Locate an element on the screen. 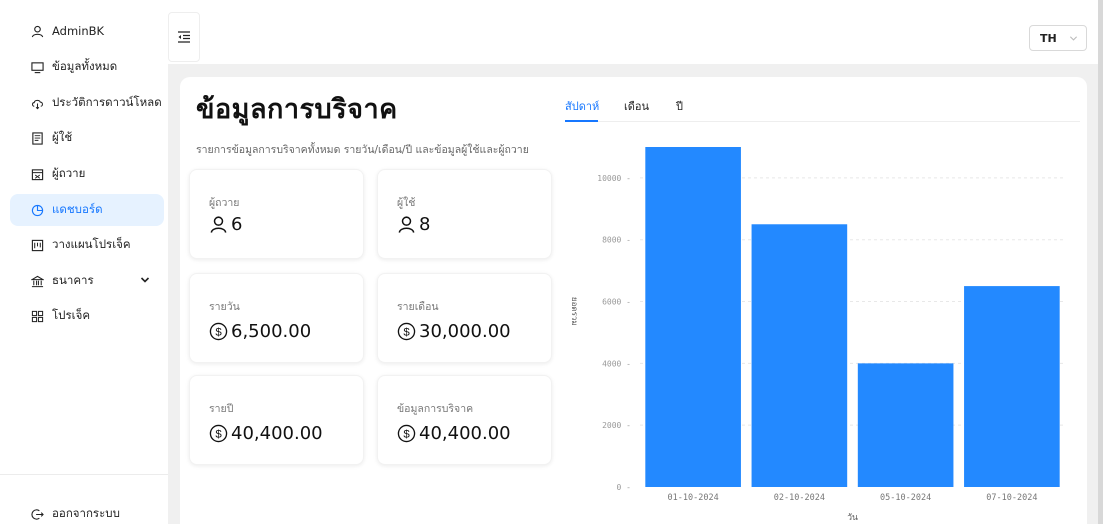 The height and width of the screenshot is (524, 1103). scrollbar is located at coordinates (1100, 262).